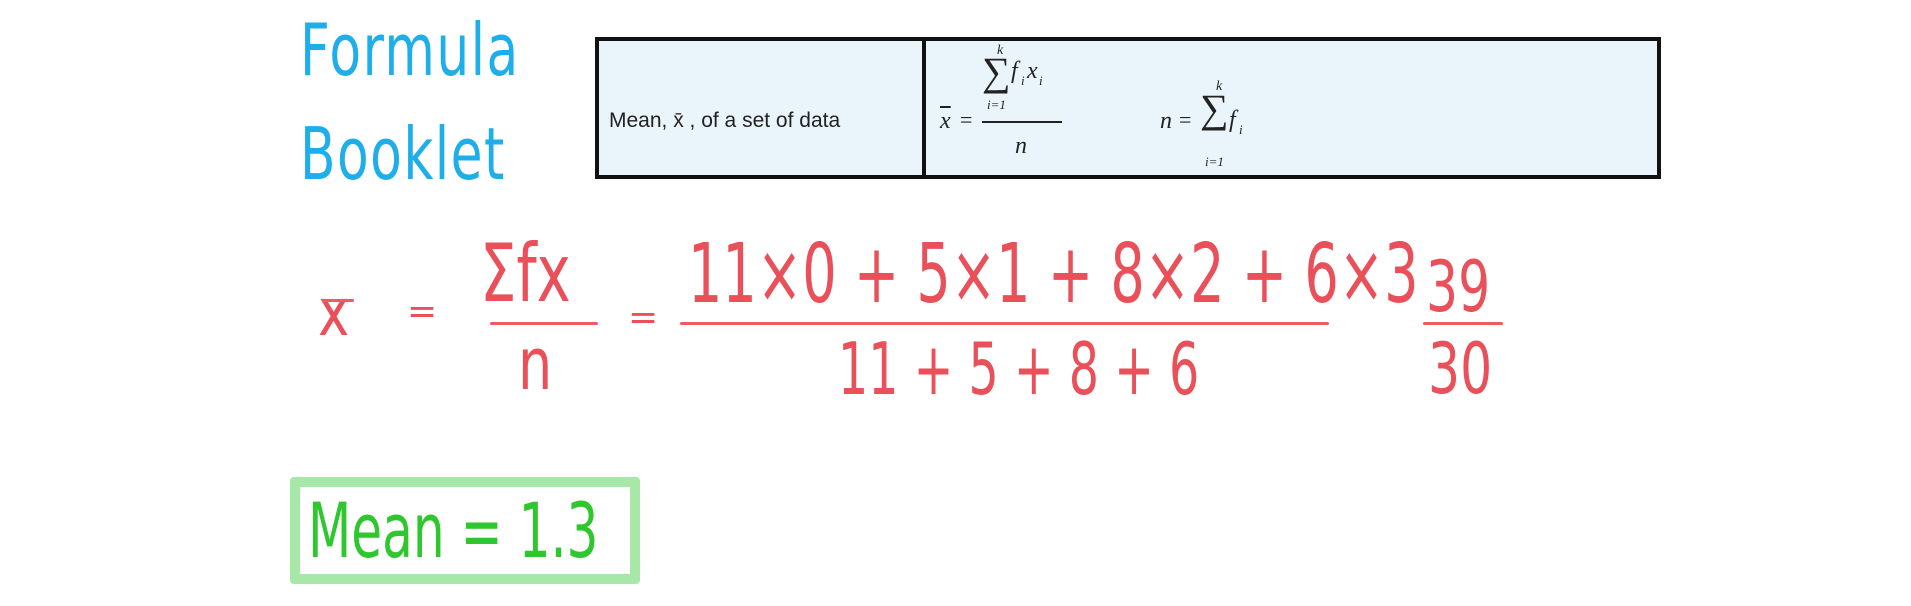 Image resolution: width=1911 pixels, height=606 pixels. I want to click on general-denominator: n, so click(535, 364).